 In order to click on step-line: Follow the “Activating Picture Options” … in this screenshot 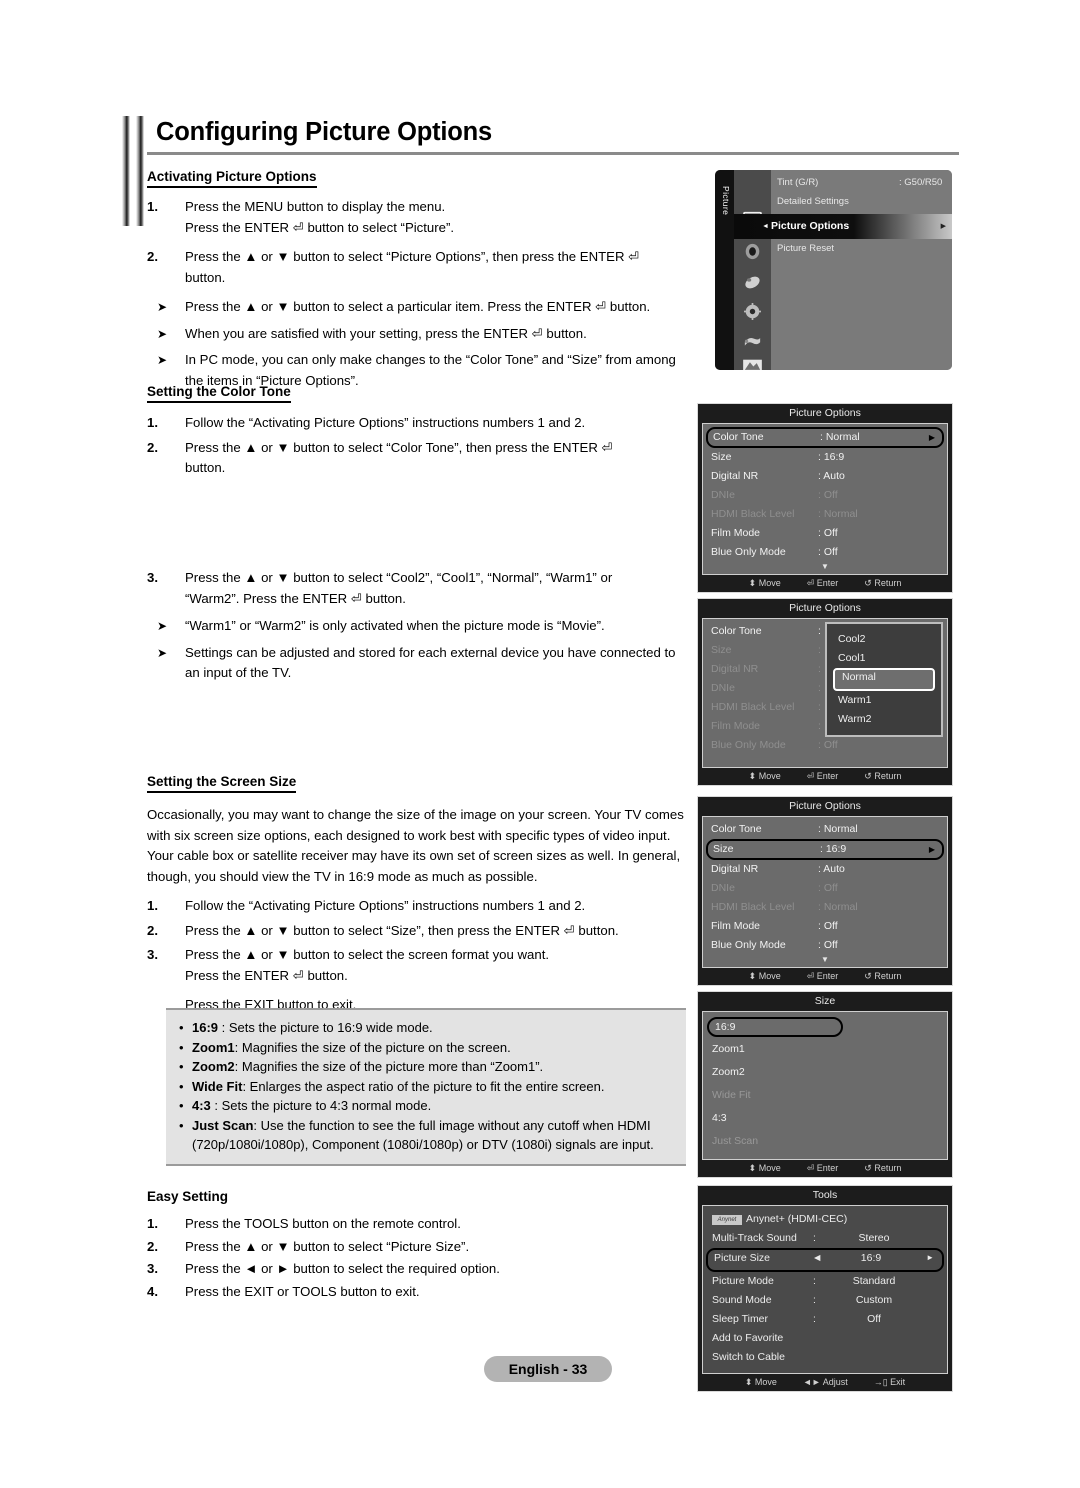, I will do `click(385, 905)`.